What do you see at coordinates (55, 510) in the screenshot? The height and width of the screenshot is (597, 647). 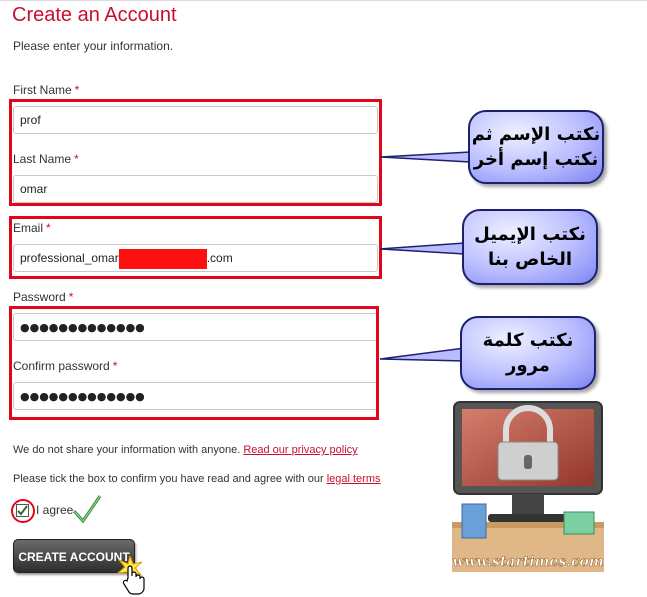 I see `agree-label: I agree` at bounding box center [55, 510].